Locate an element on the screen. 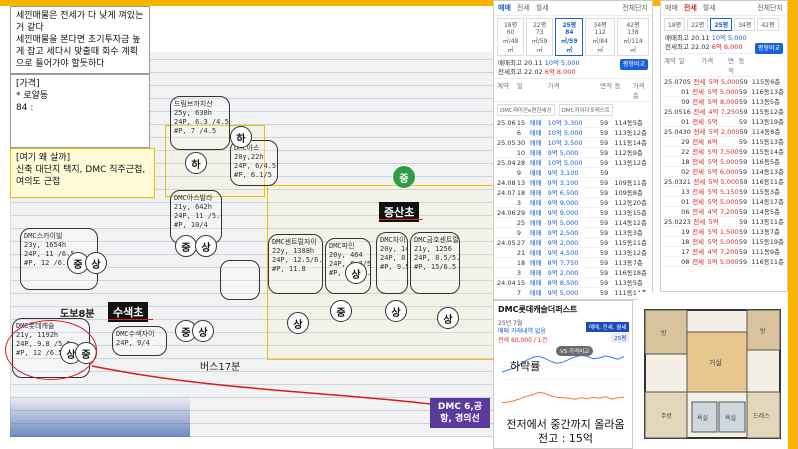 The image size is (798, 449). table-row: 02 전세 5억 6,000 59 114동 13층 is located at coordinates (724, 172).